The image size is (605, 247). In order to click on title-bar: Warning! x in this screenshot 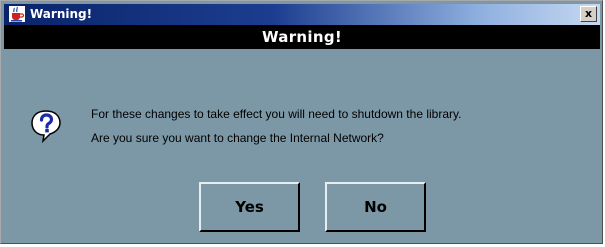, I will do `click(302, 14)`.